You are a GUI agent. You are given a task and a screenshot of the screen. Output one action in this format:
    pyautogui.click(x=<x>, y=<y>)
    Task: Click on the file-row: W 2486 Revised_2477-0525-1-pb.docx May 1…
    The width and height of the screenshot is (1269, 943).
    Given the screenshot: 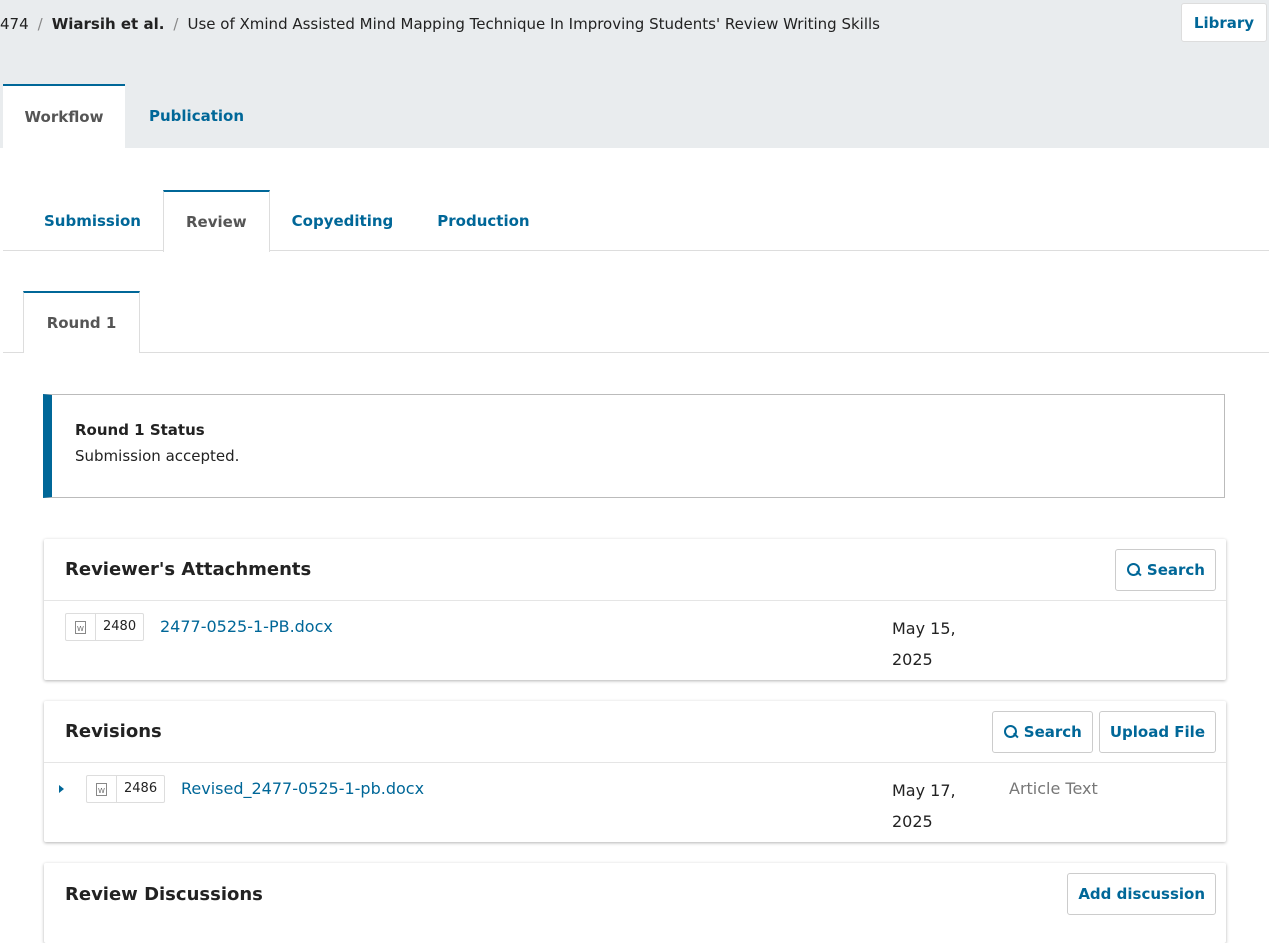 What is the action you would take?
    pyautogui.click(x=635, y=803)
    